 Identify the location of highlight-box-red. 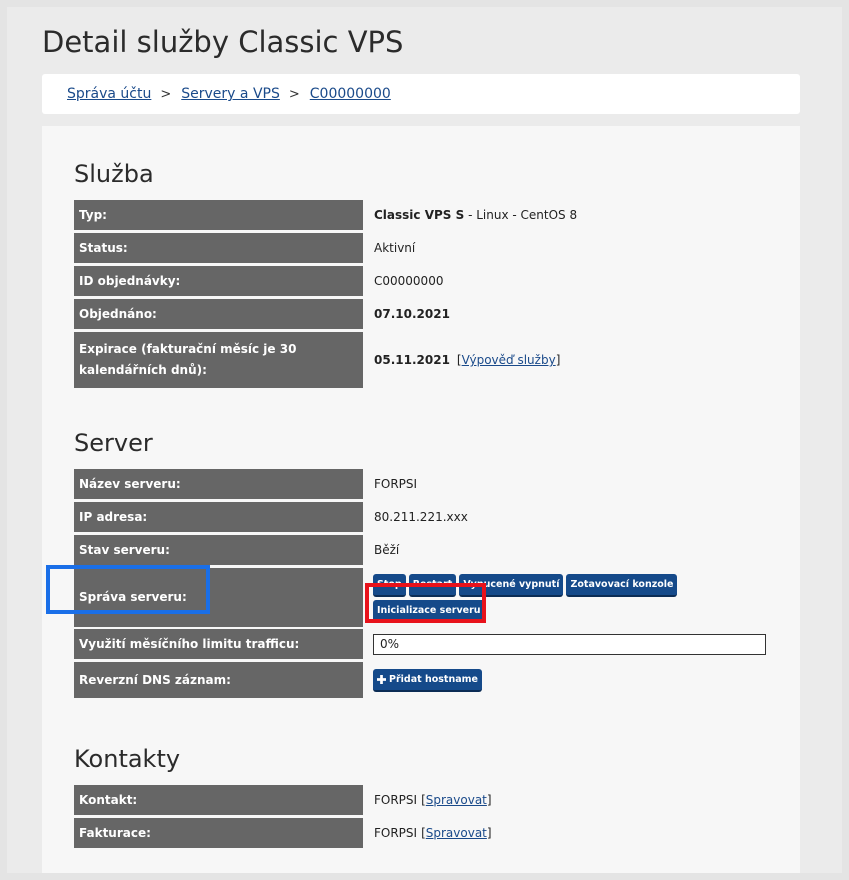
(425, 603).